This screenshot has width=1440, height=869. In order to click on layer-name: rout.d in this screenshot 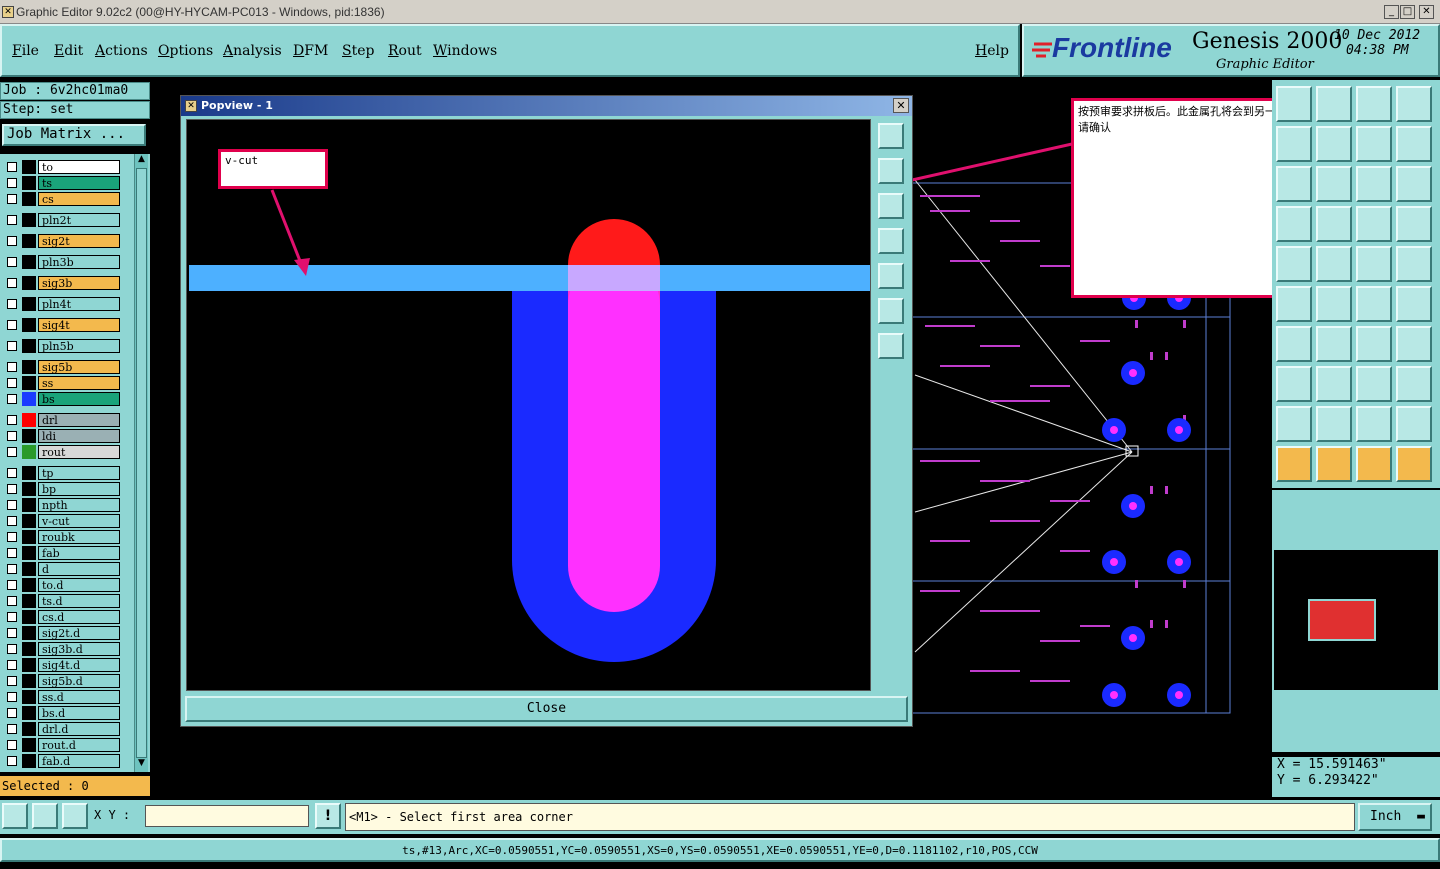, I will do `click(79, 745)`.